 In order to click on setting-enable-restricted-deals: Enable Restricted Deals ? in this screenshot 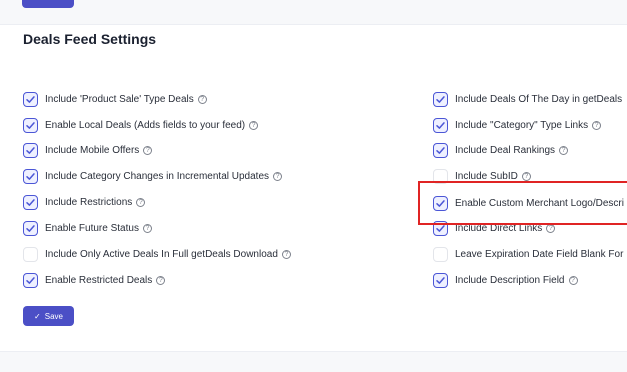, I will do `click(94, 280)`.